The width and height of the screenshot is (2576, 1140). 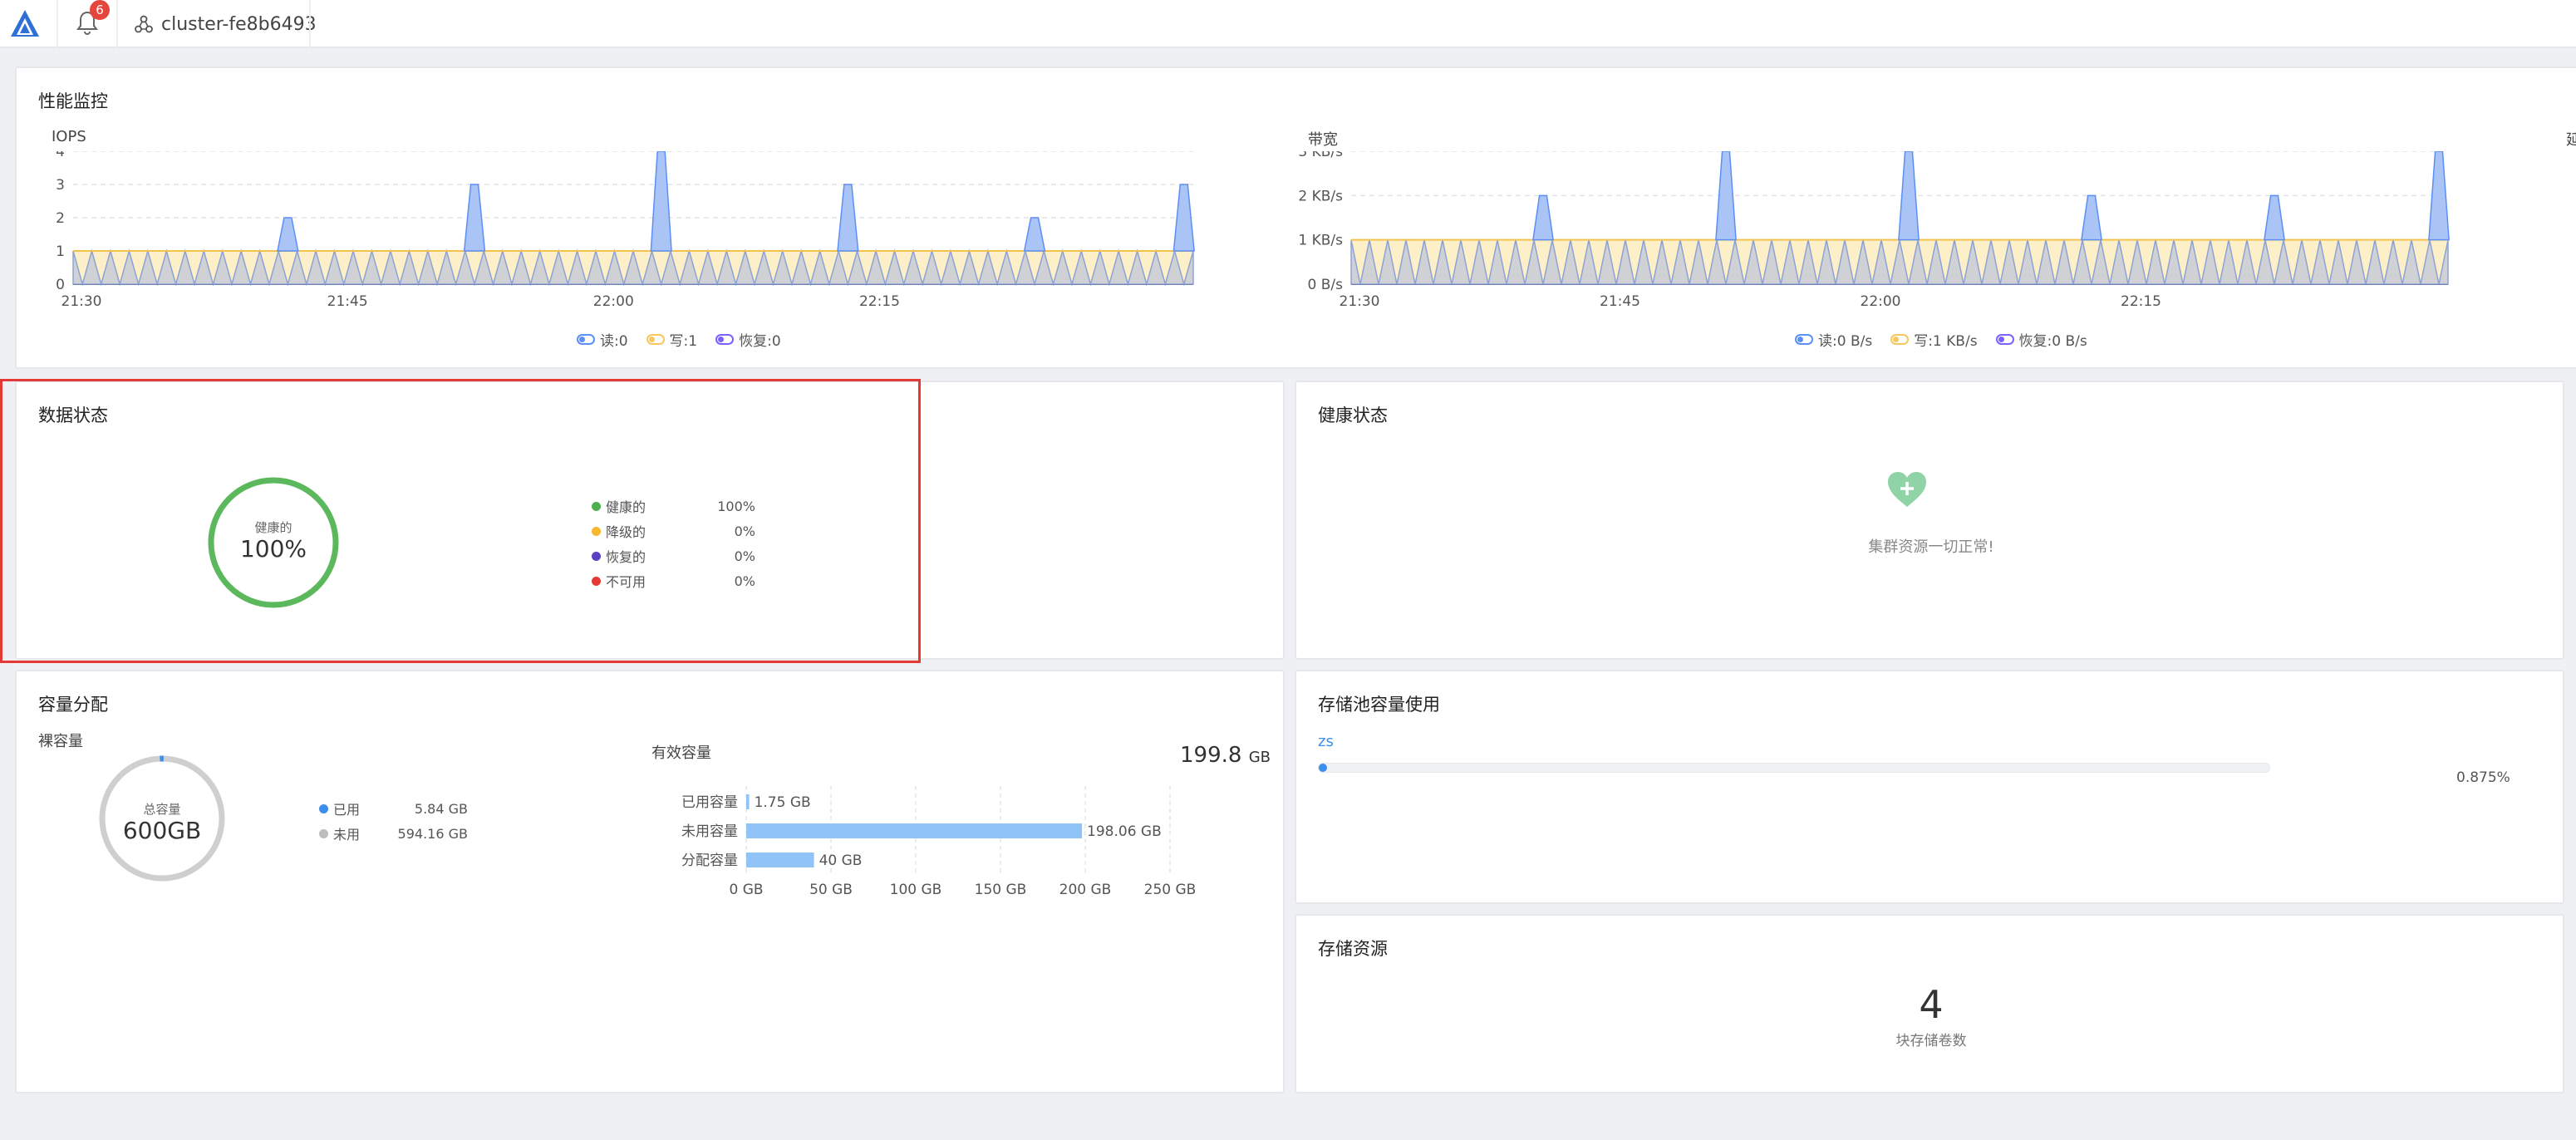 I want to click on legend-value: 594.16 GB, so click(x=432, y=833).